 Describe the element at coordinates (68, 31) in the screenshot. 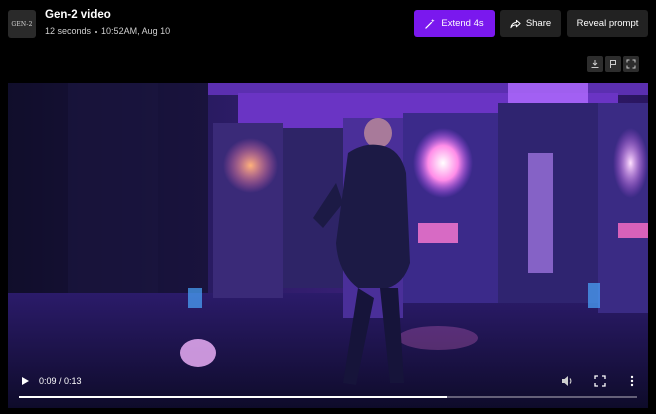

I see `video-duration: 12 seconds` at that location.